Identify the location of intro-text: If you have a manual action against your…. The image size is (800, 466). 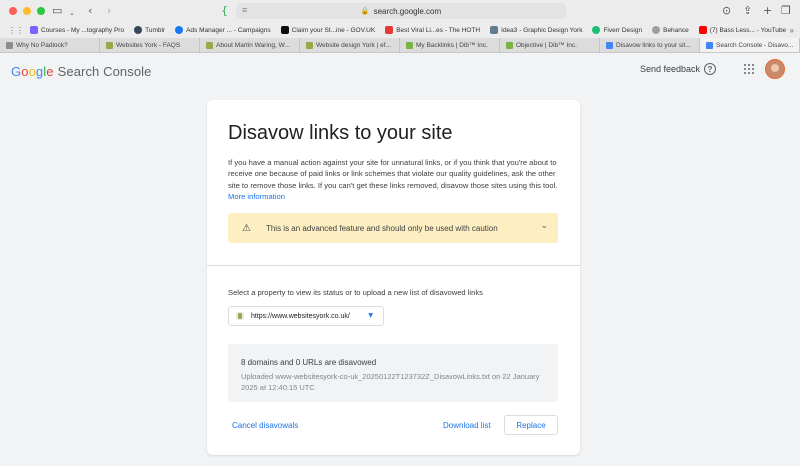
(393, 180).